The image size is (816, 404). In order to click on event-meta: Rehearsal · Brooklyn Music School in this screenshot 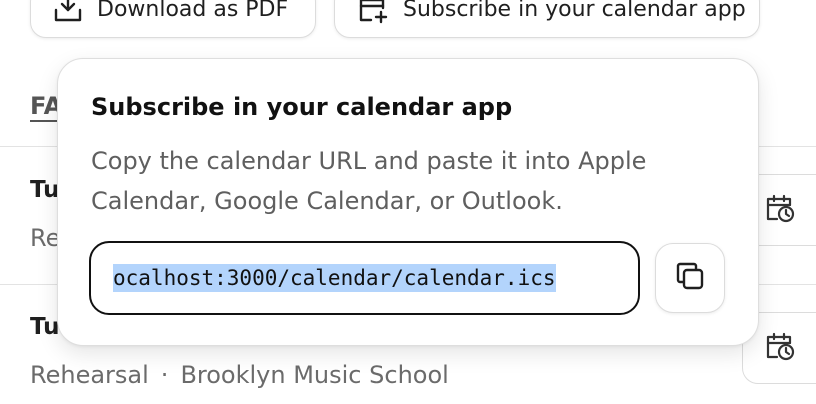, I will do `click(239, 375)`.